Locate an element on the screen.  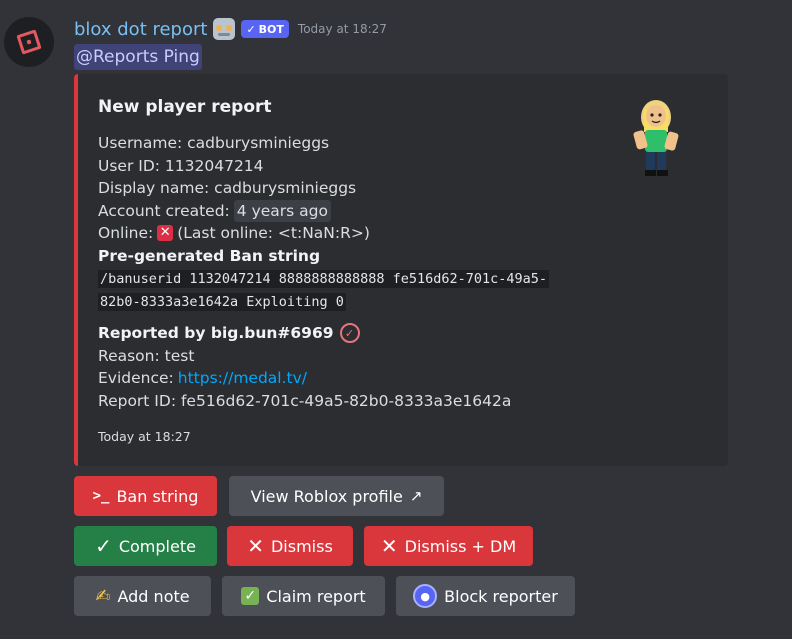
block-reporter-label: Block reporter is located at coordinates (501, 596).